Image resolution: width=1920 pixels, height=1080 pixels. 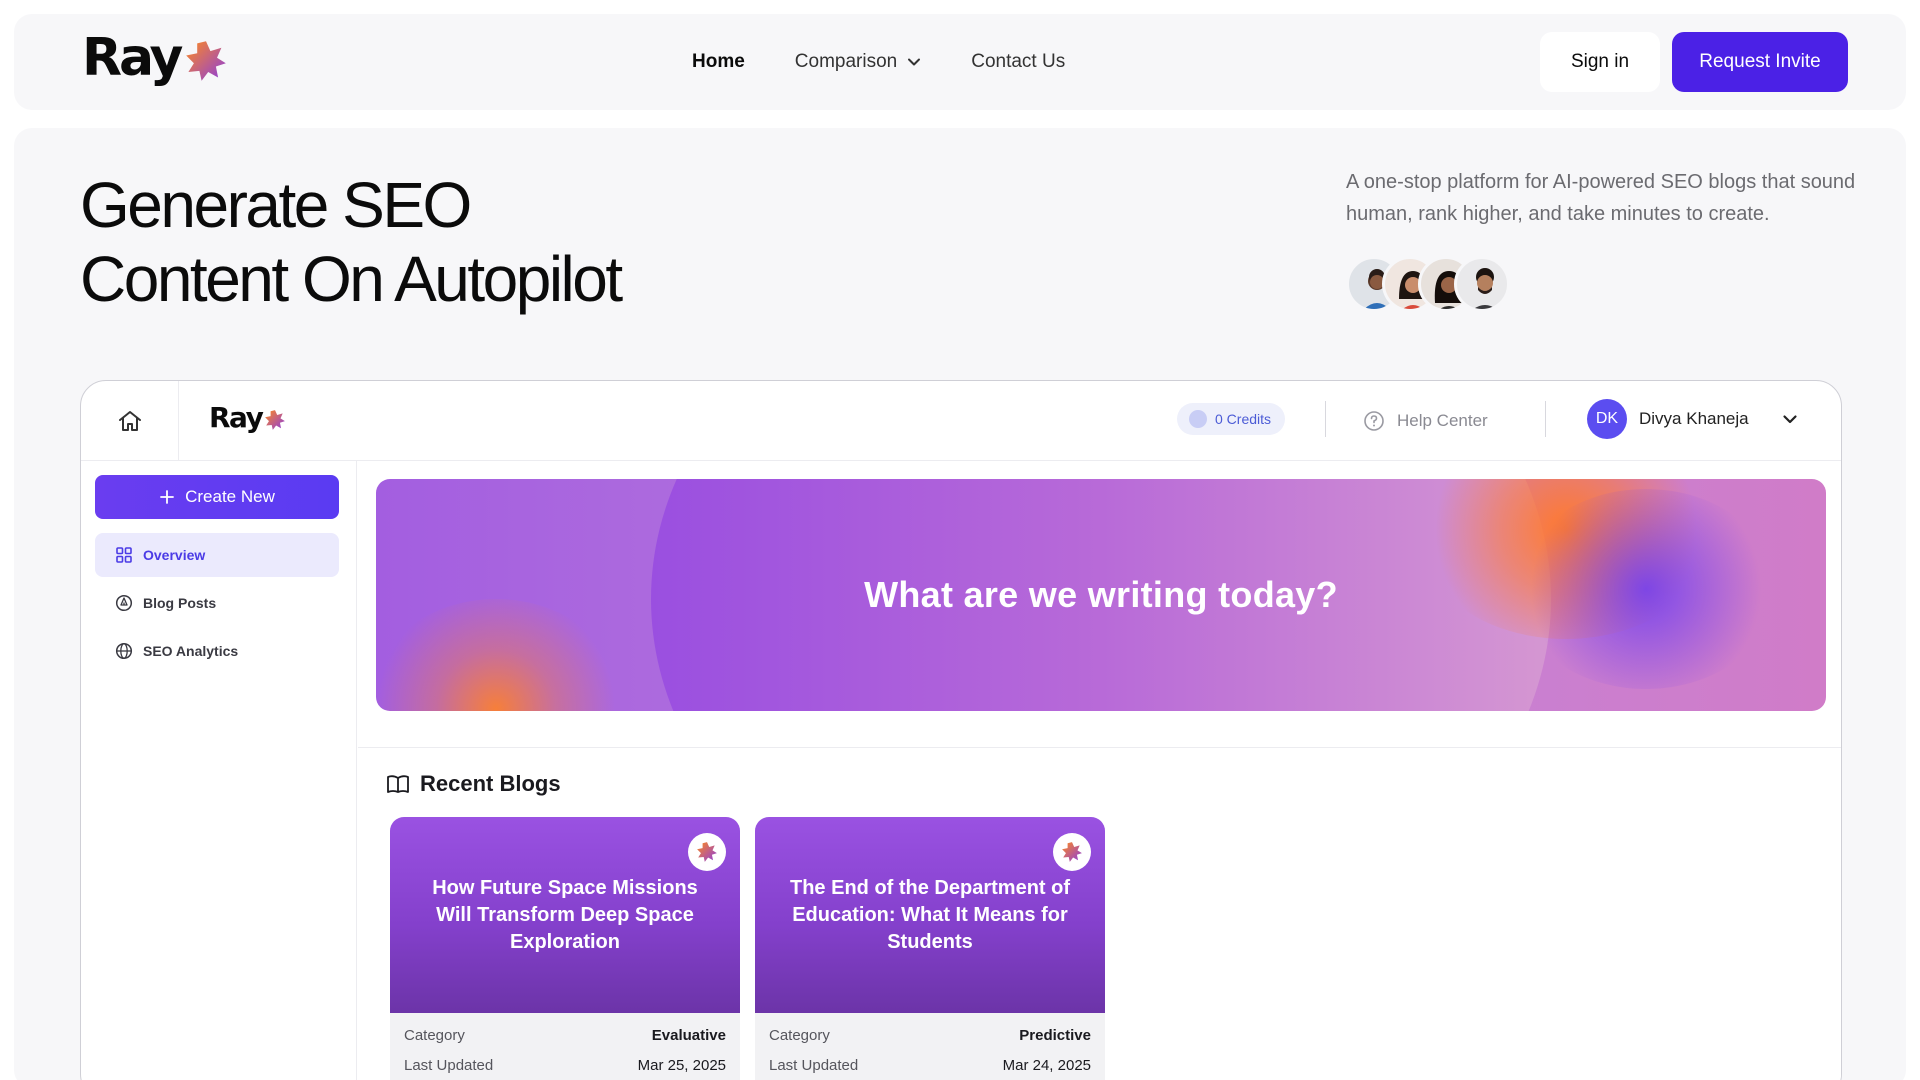 What do you see at coordinates (930, 1035) in the screenshot?
I see `blog-card-category: Category Predictive` at bounding box center [930, 1035].